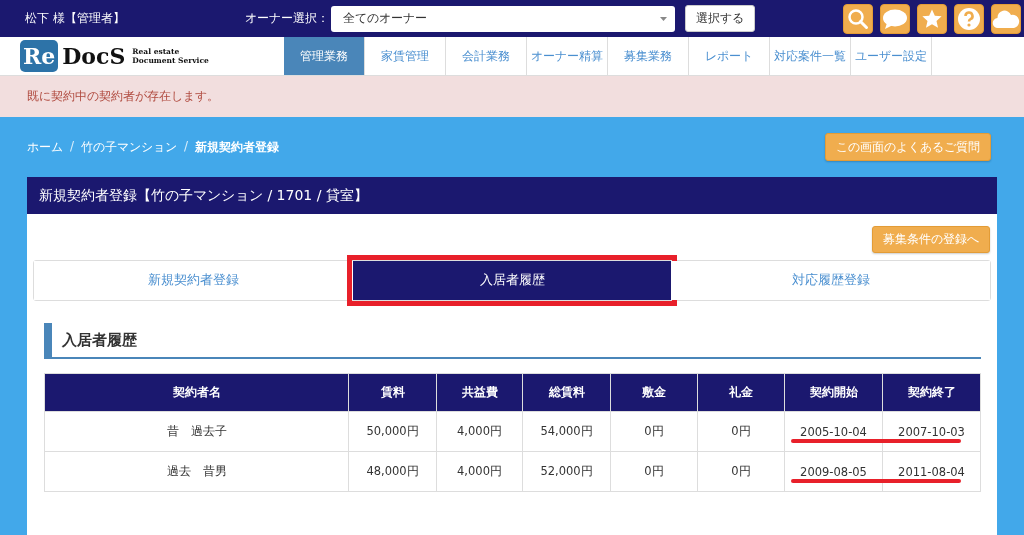  Describe the element at coordinates (741, 392) in the screenshot. I see `column-header: 礼金` at that location.